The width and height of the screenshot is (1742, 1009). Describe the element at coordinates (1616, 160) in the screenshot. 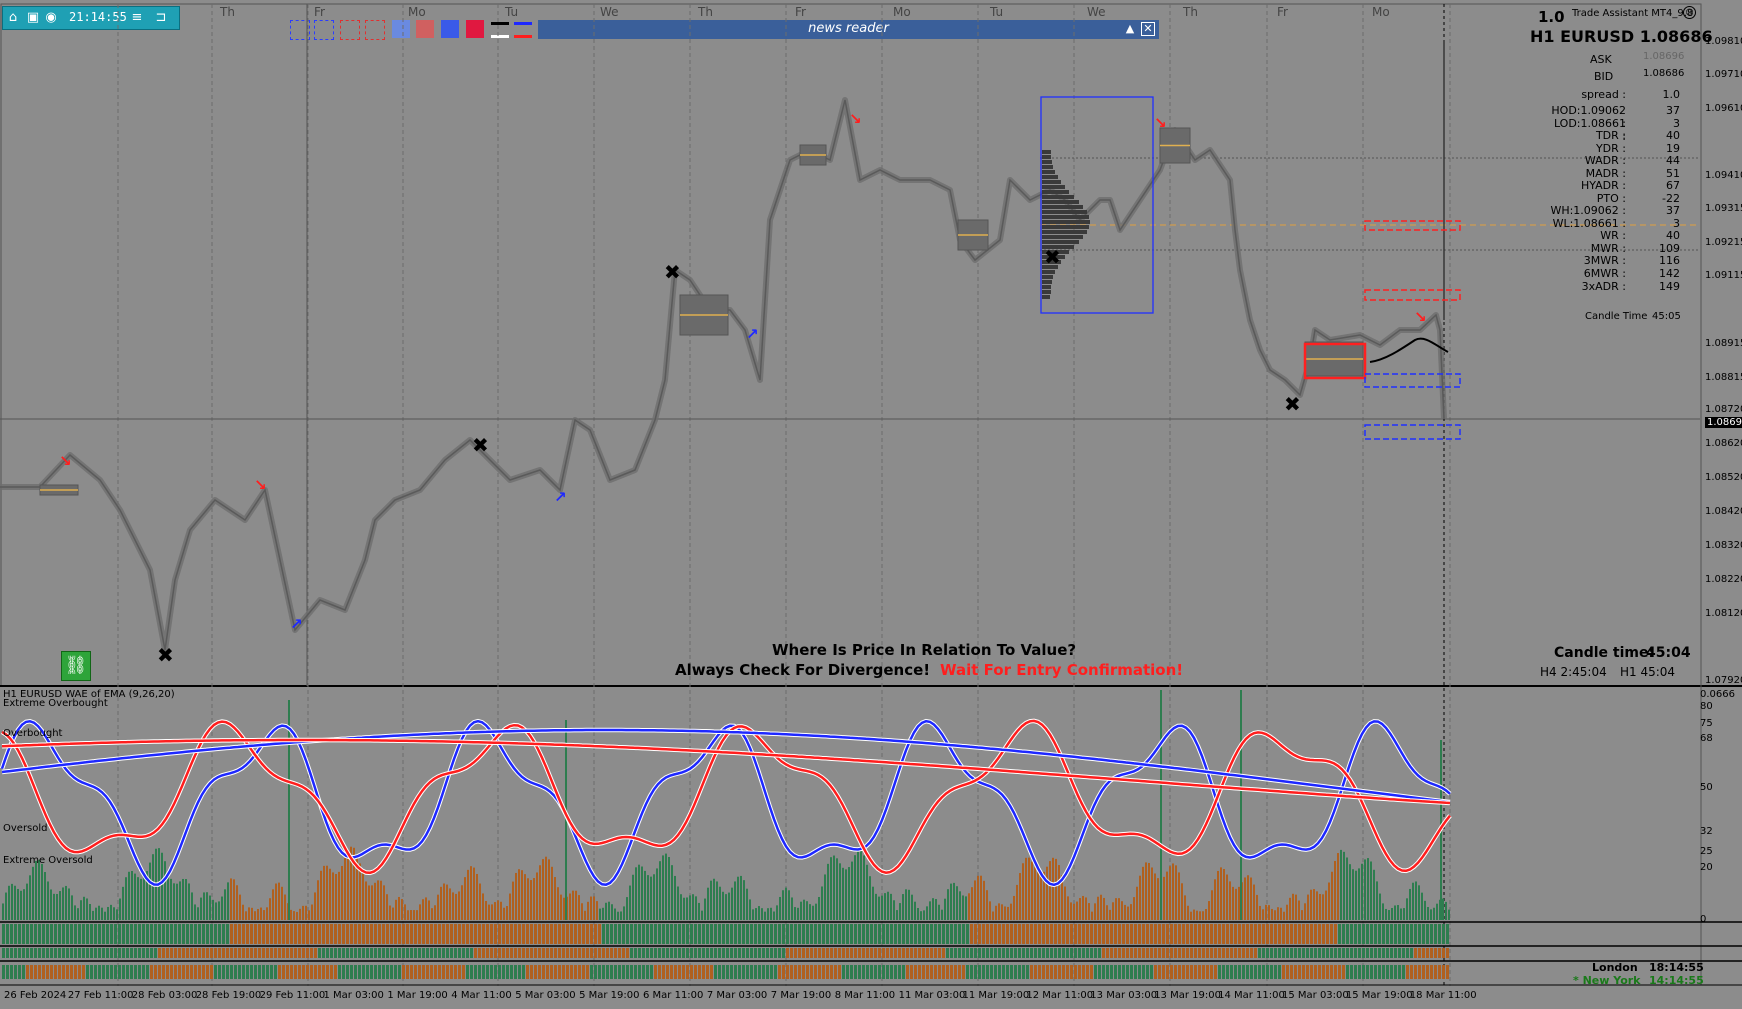

I see `stat-row: WADR :44` at that location.